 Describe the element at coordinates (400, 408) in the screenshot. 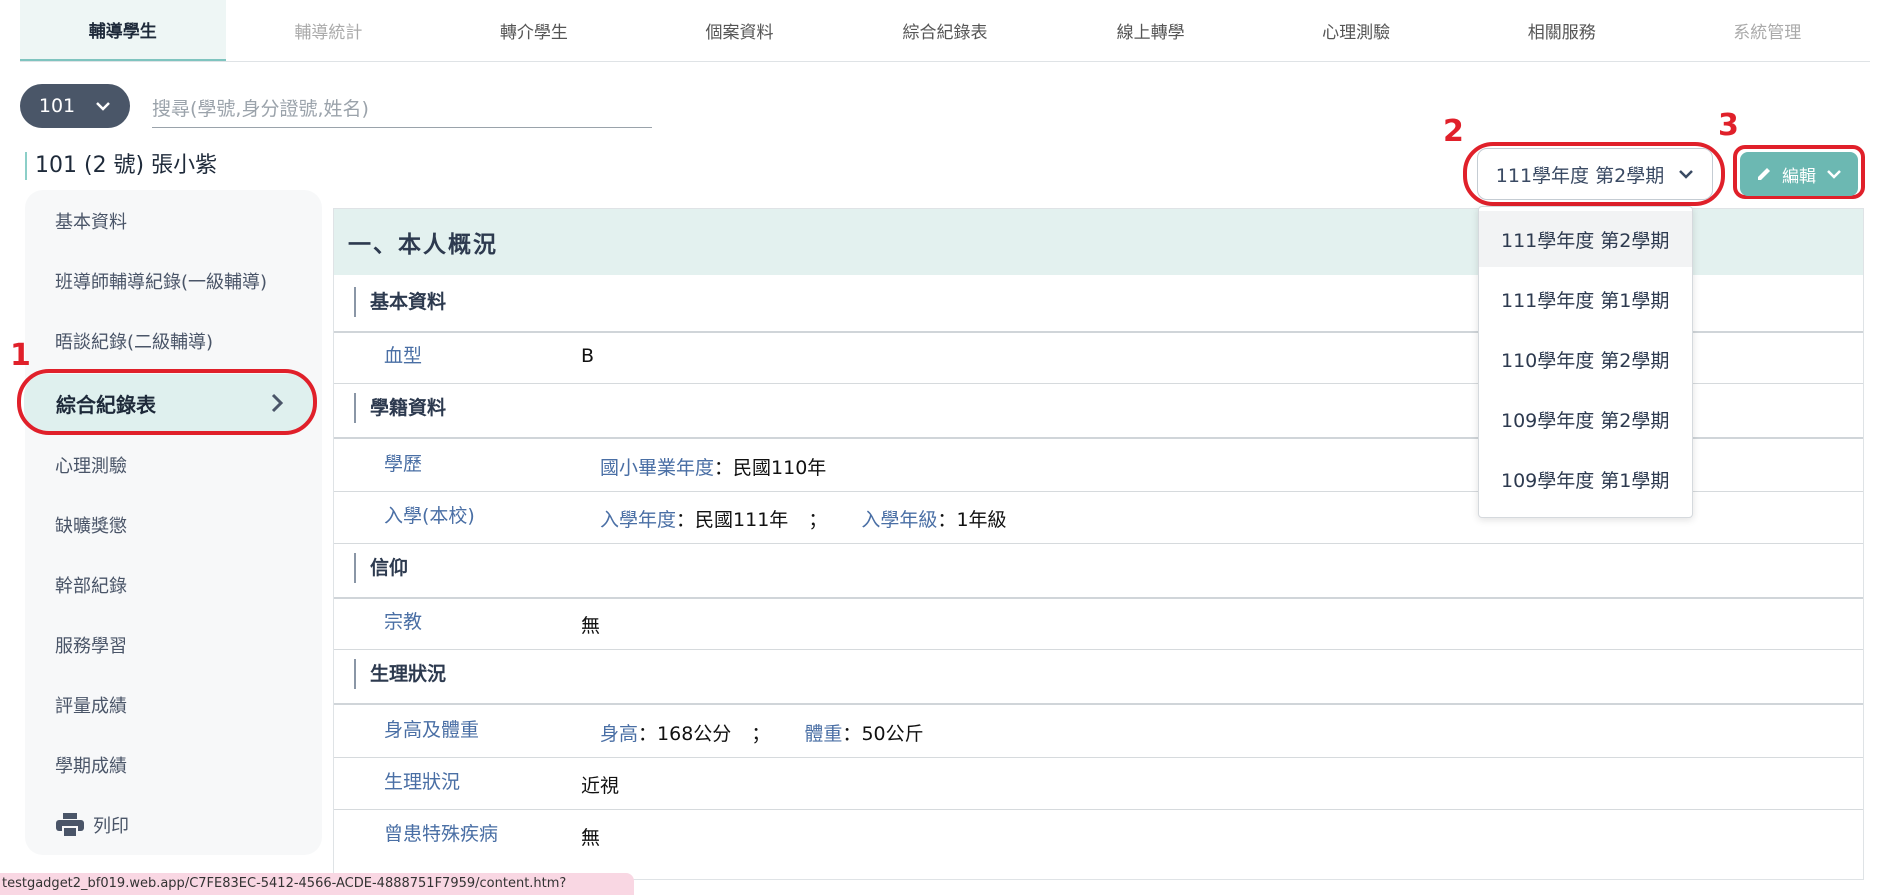

I see `subsection-school: 學籍資料` at that location.